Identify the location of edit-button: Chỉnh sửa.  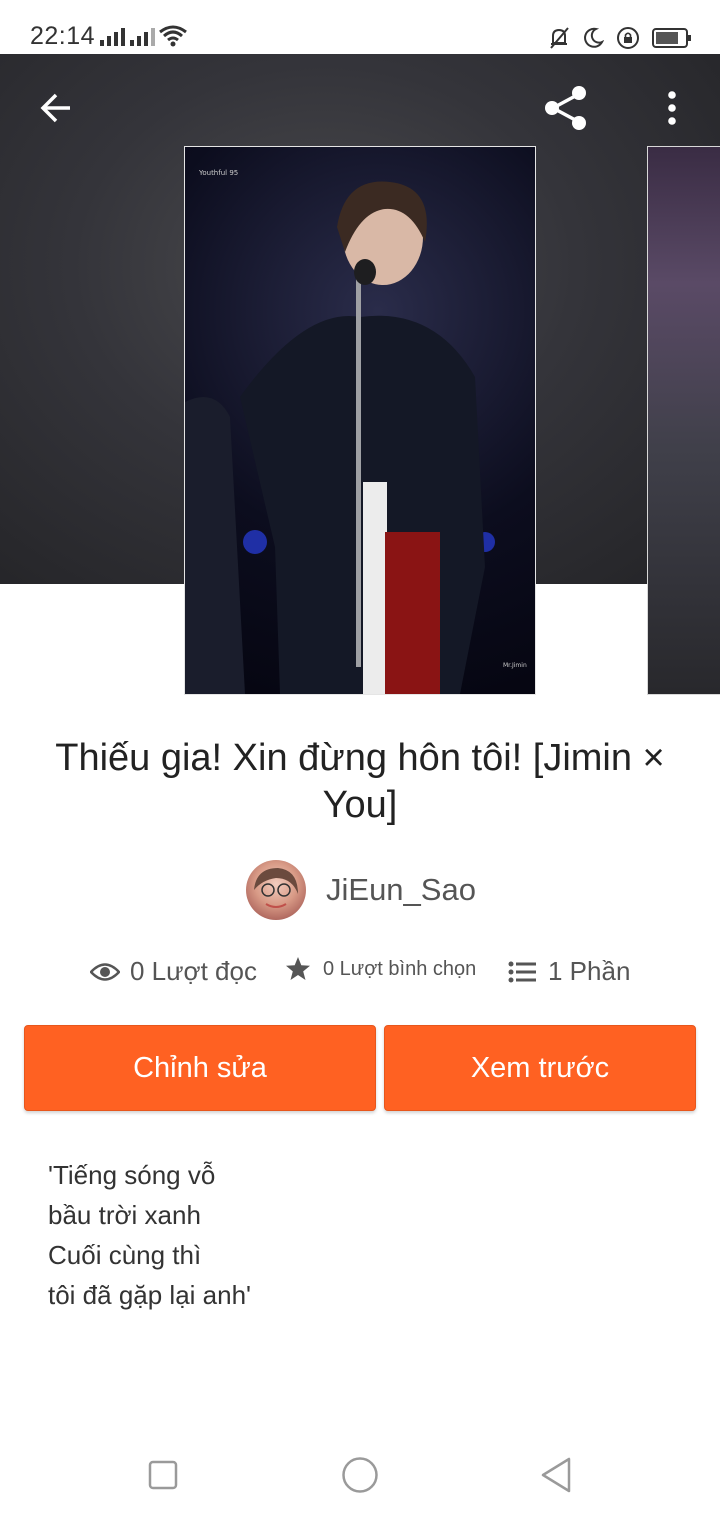
(200, 1068).